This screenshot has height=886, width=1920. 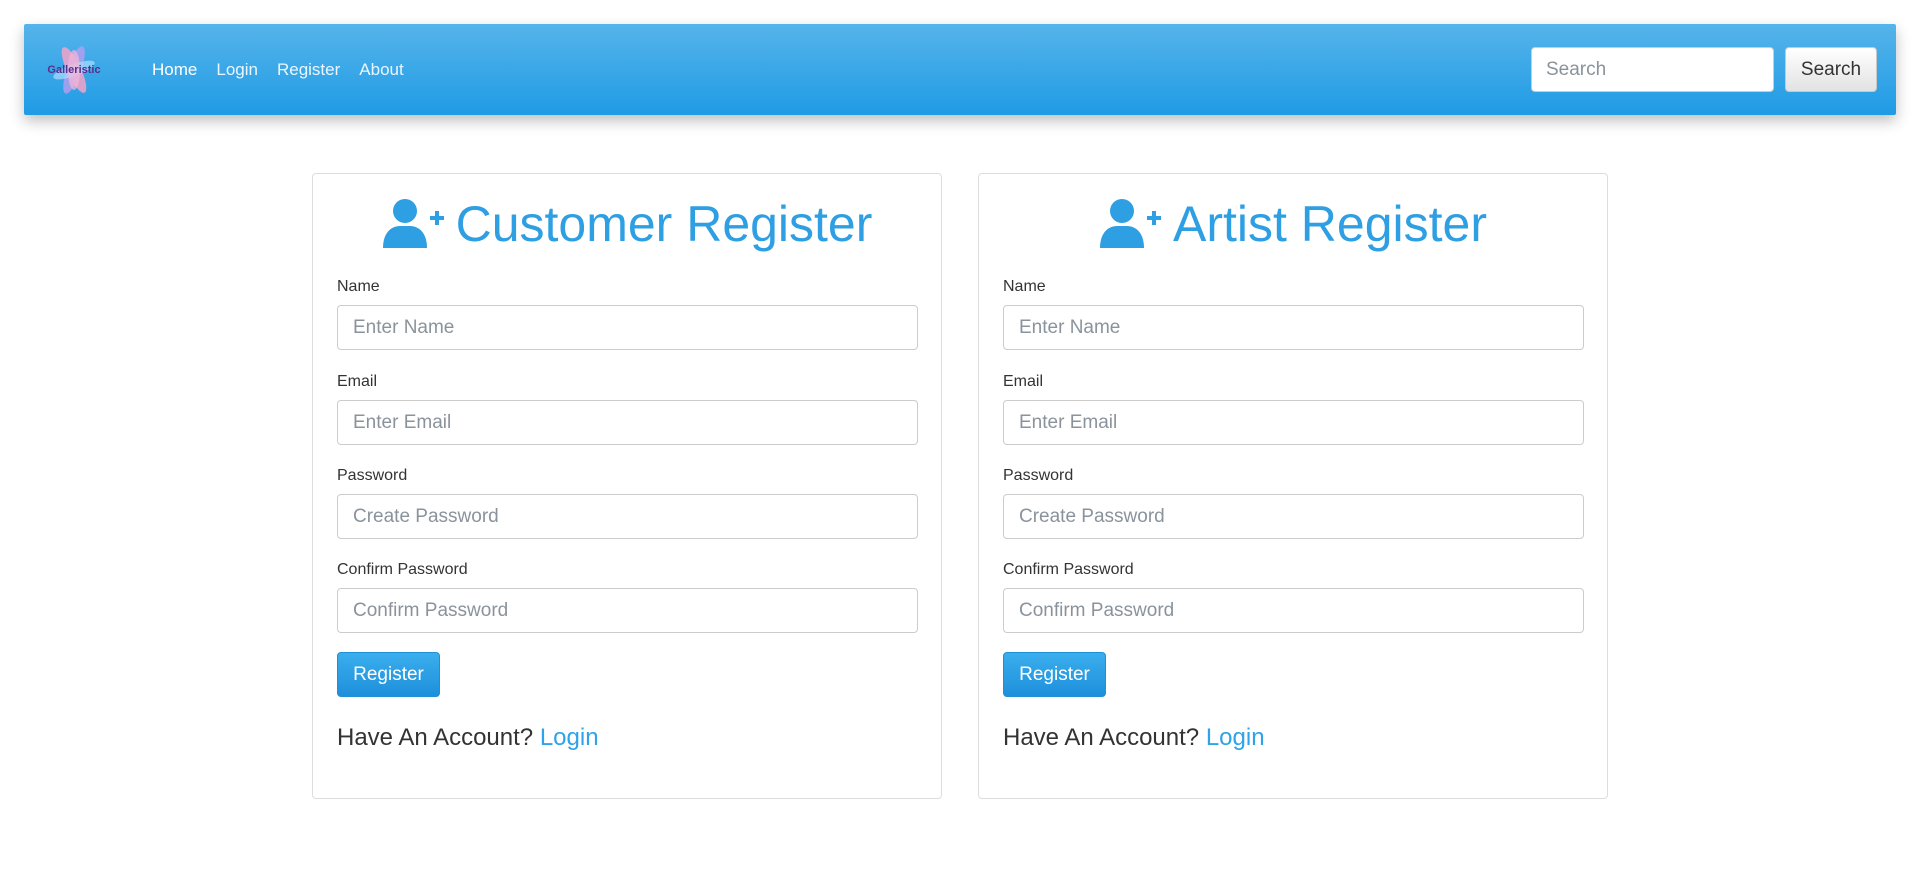 What do you see at coordinates (237, 70) in the screenshot?
I see `nav-link-login: Login` at bounding box center [237, 70].